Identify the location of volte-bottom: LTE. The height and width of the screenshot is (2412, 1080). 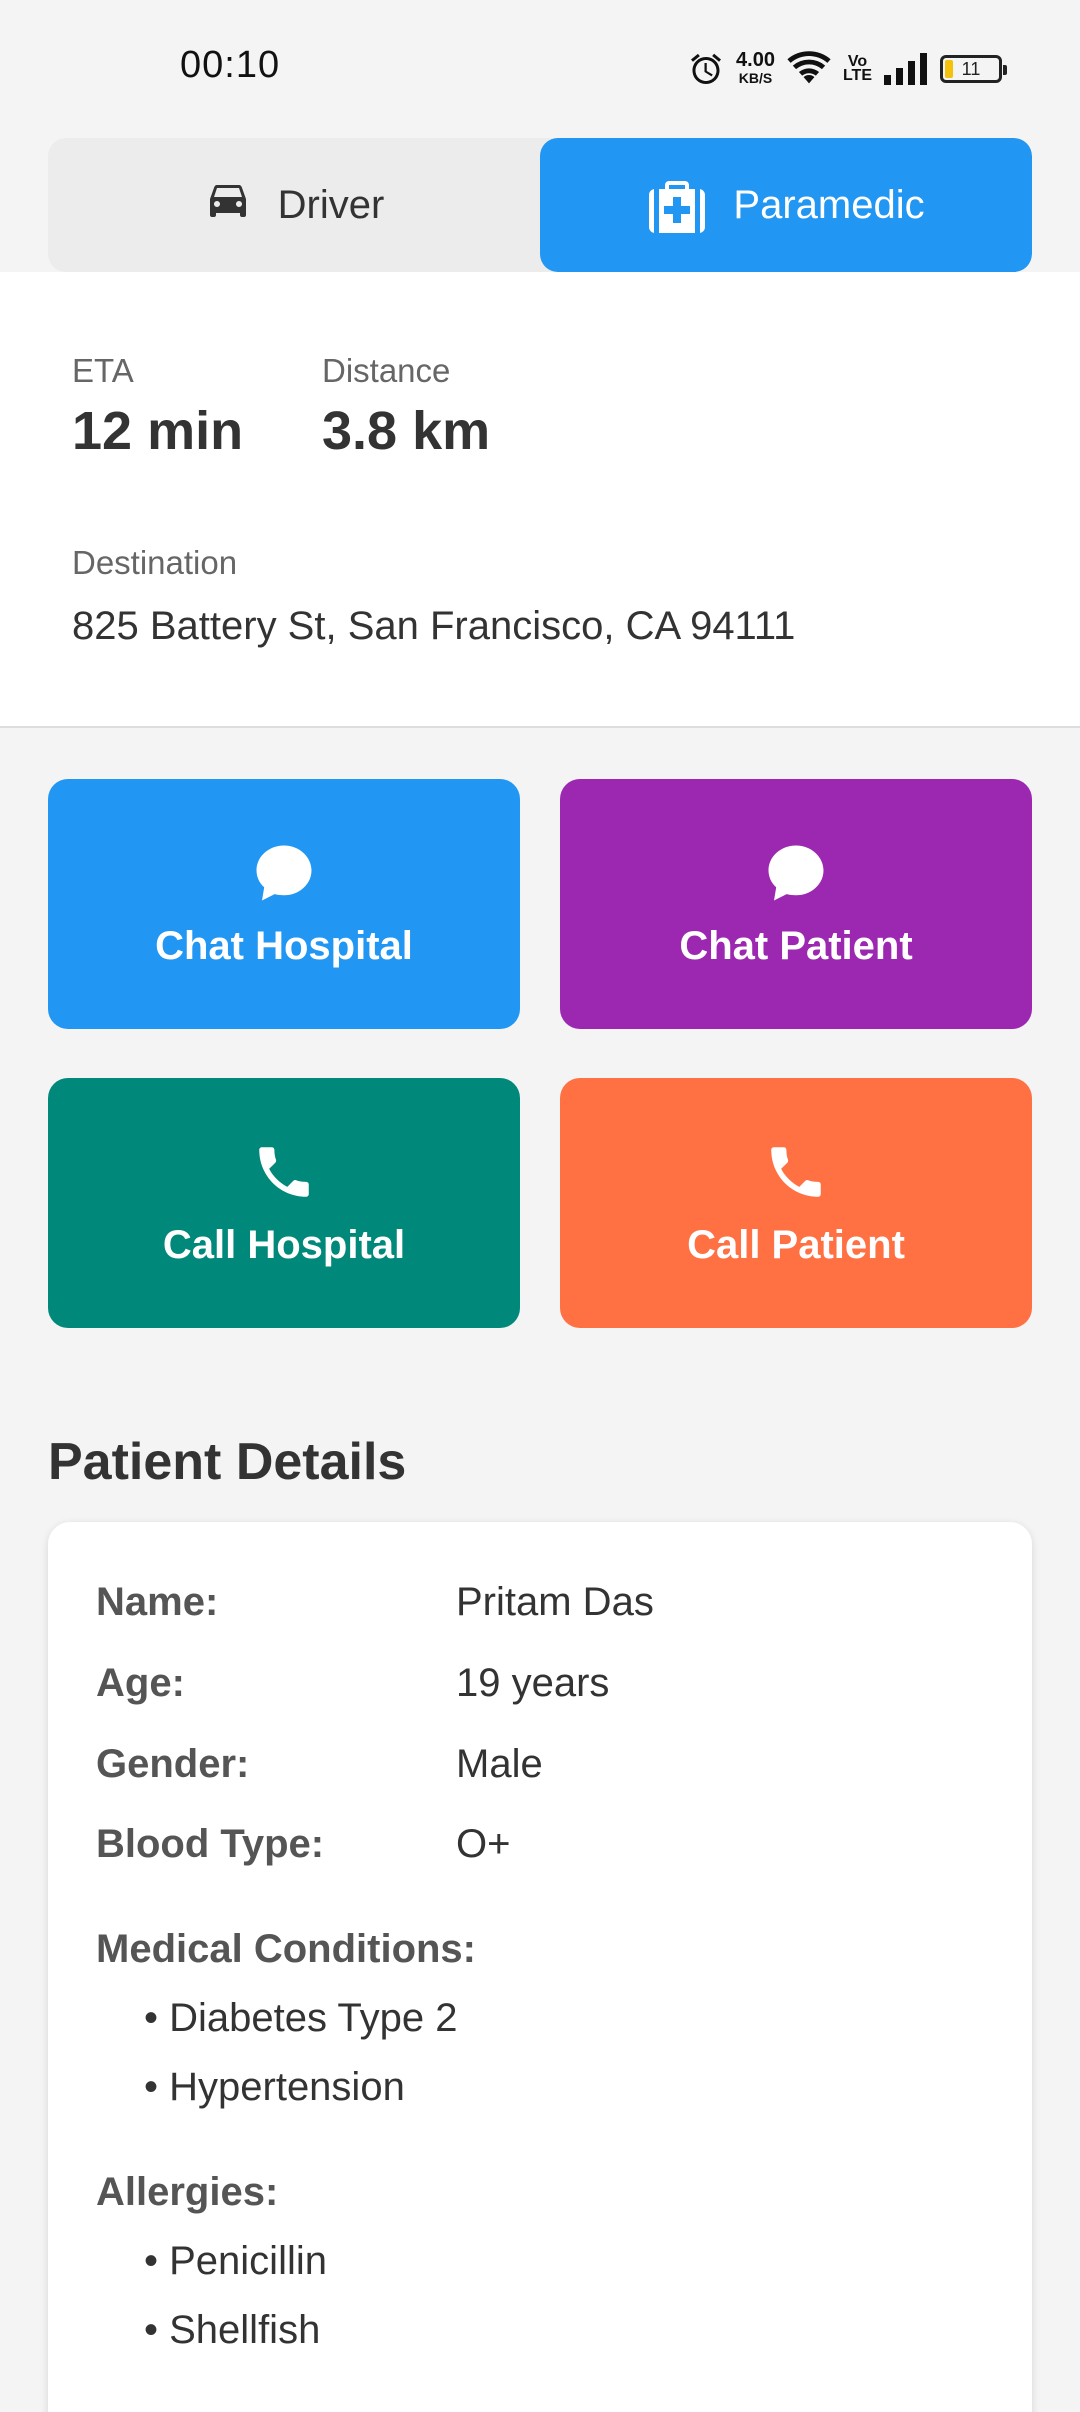
(857, 75).